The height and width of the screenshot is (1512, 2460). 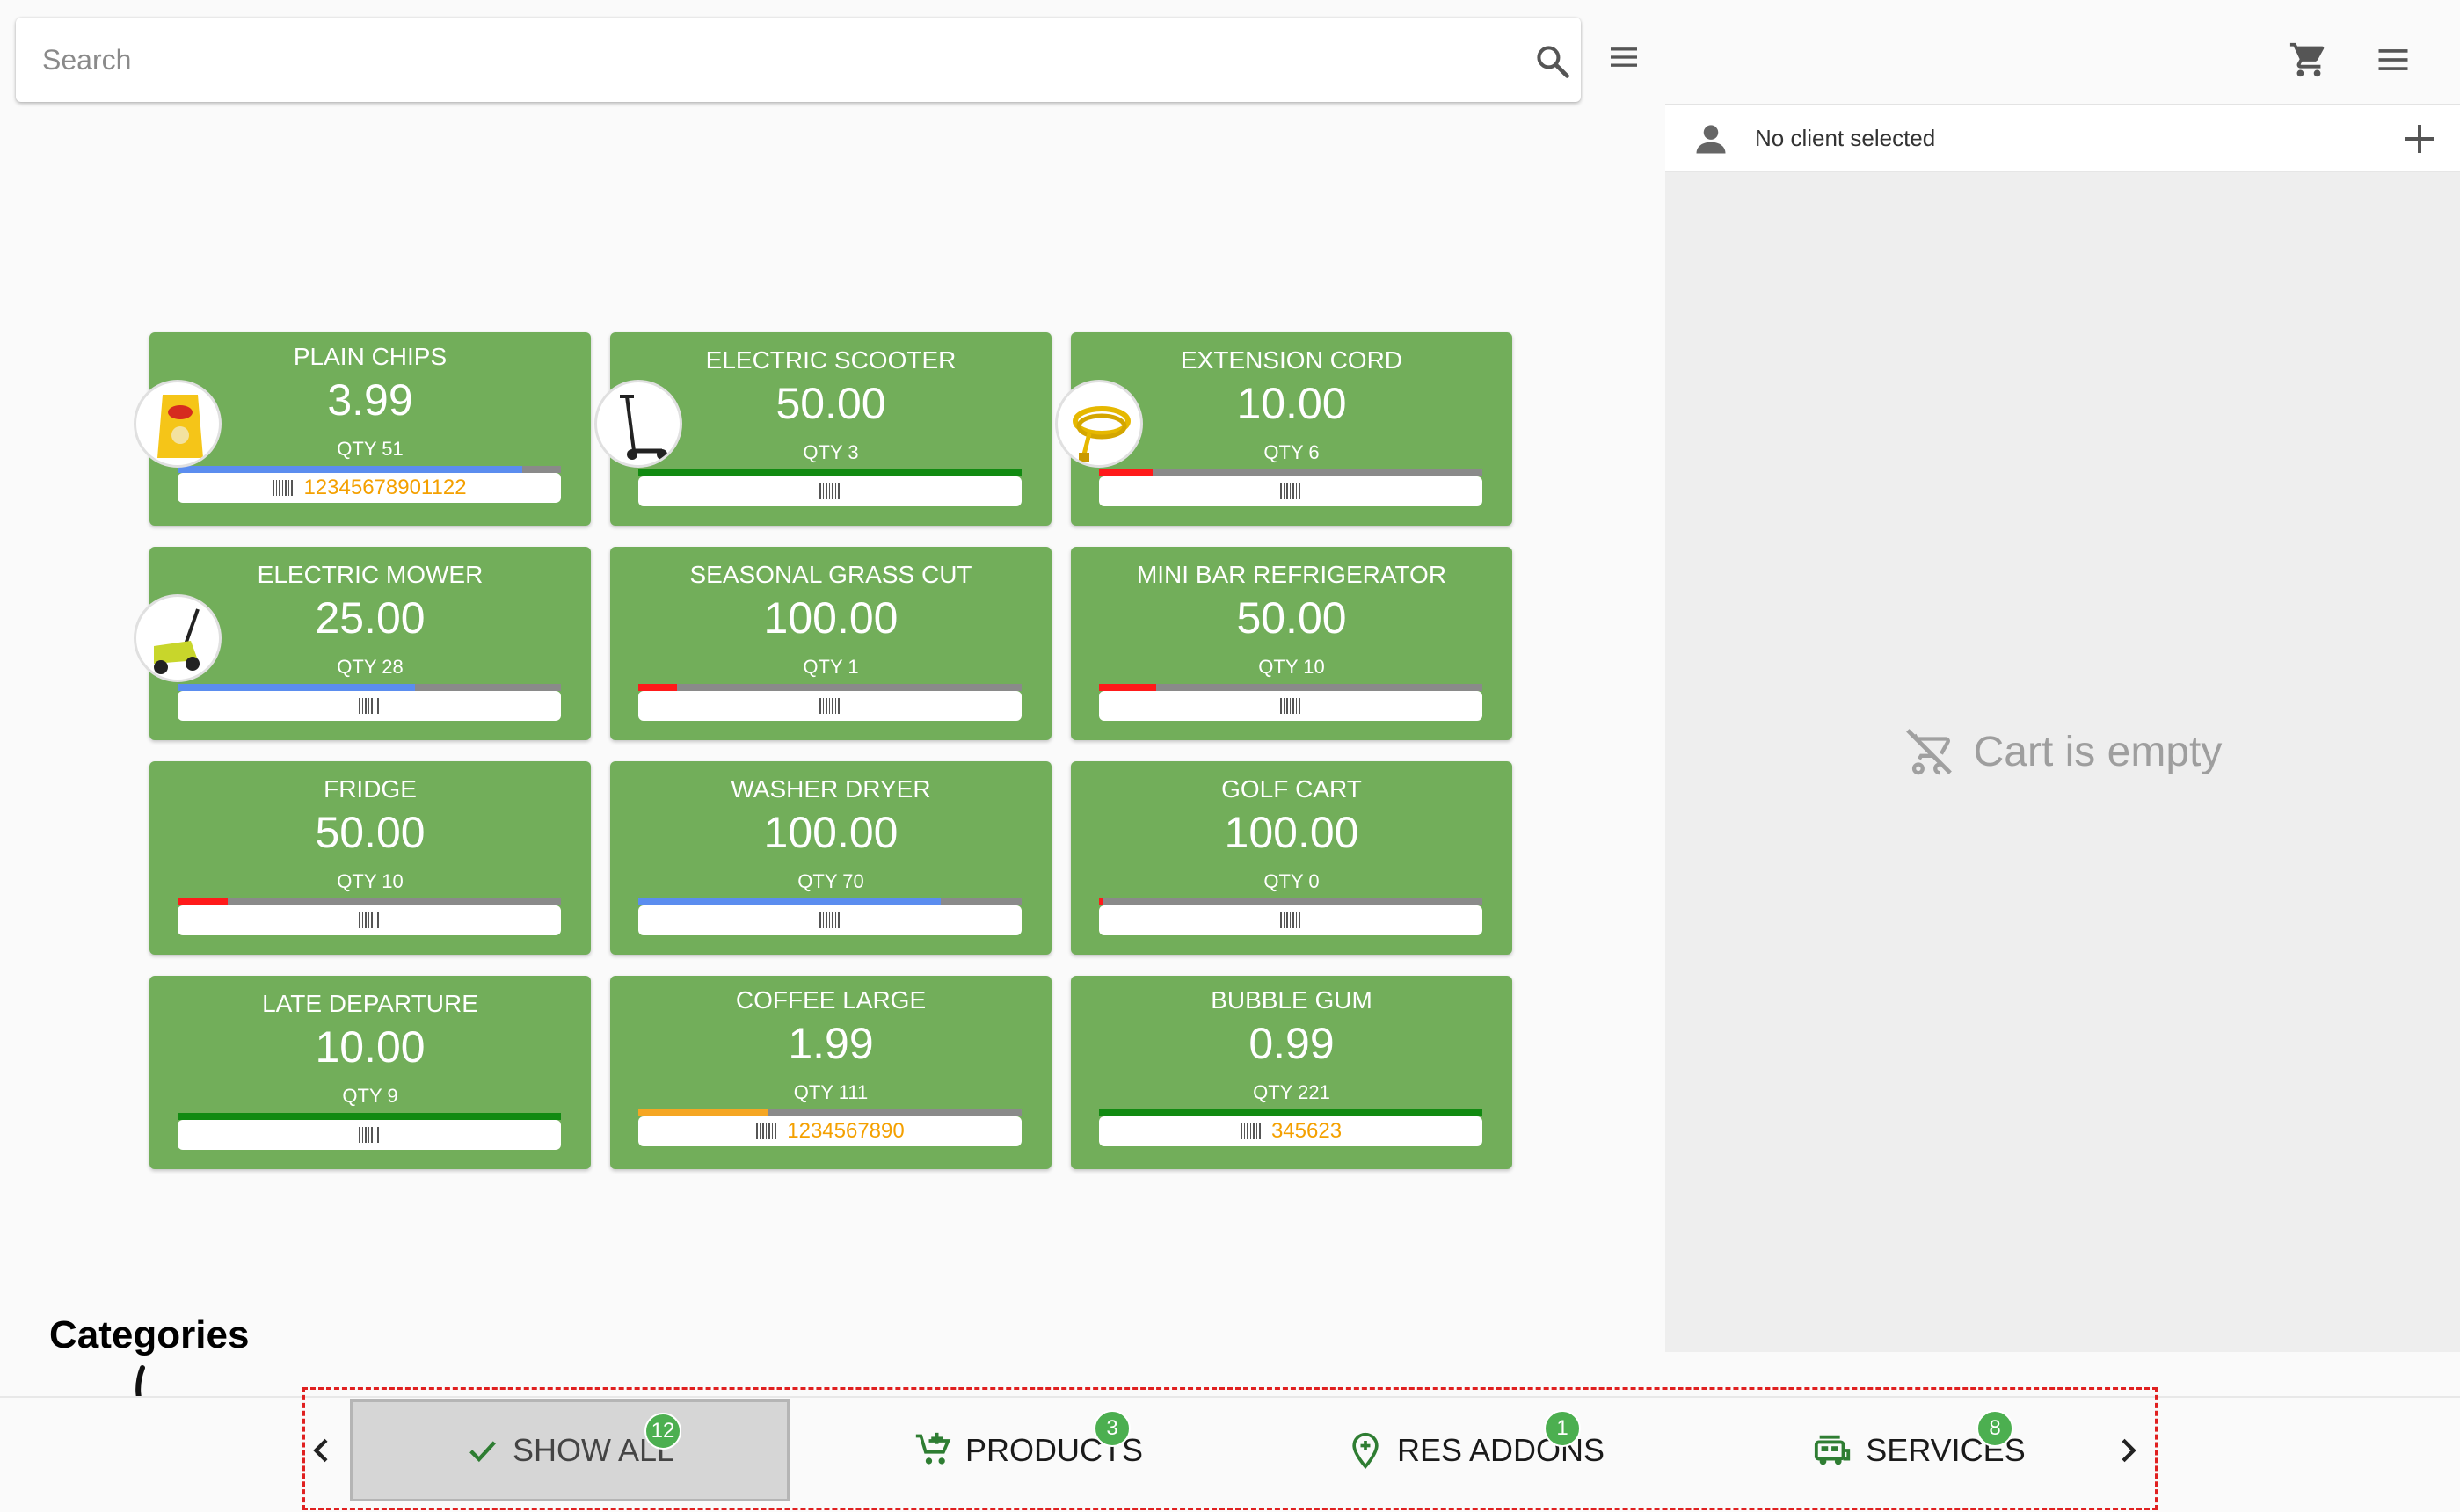 I want to click on product-name: GOLF CART, so click(x=1291, y=789).